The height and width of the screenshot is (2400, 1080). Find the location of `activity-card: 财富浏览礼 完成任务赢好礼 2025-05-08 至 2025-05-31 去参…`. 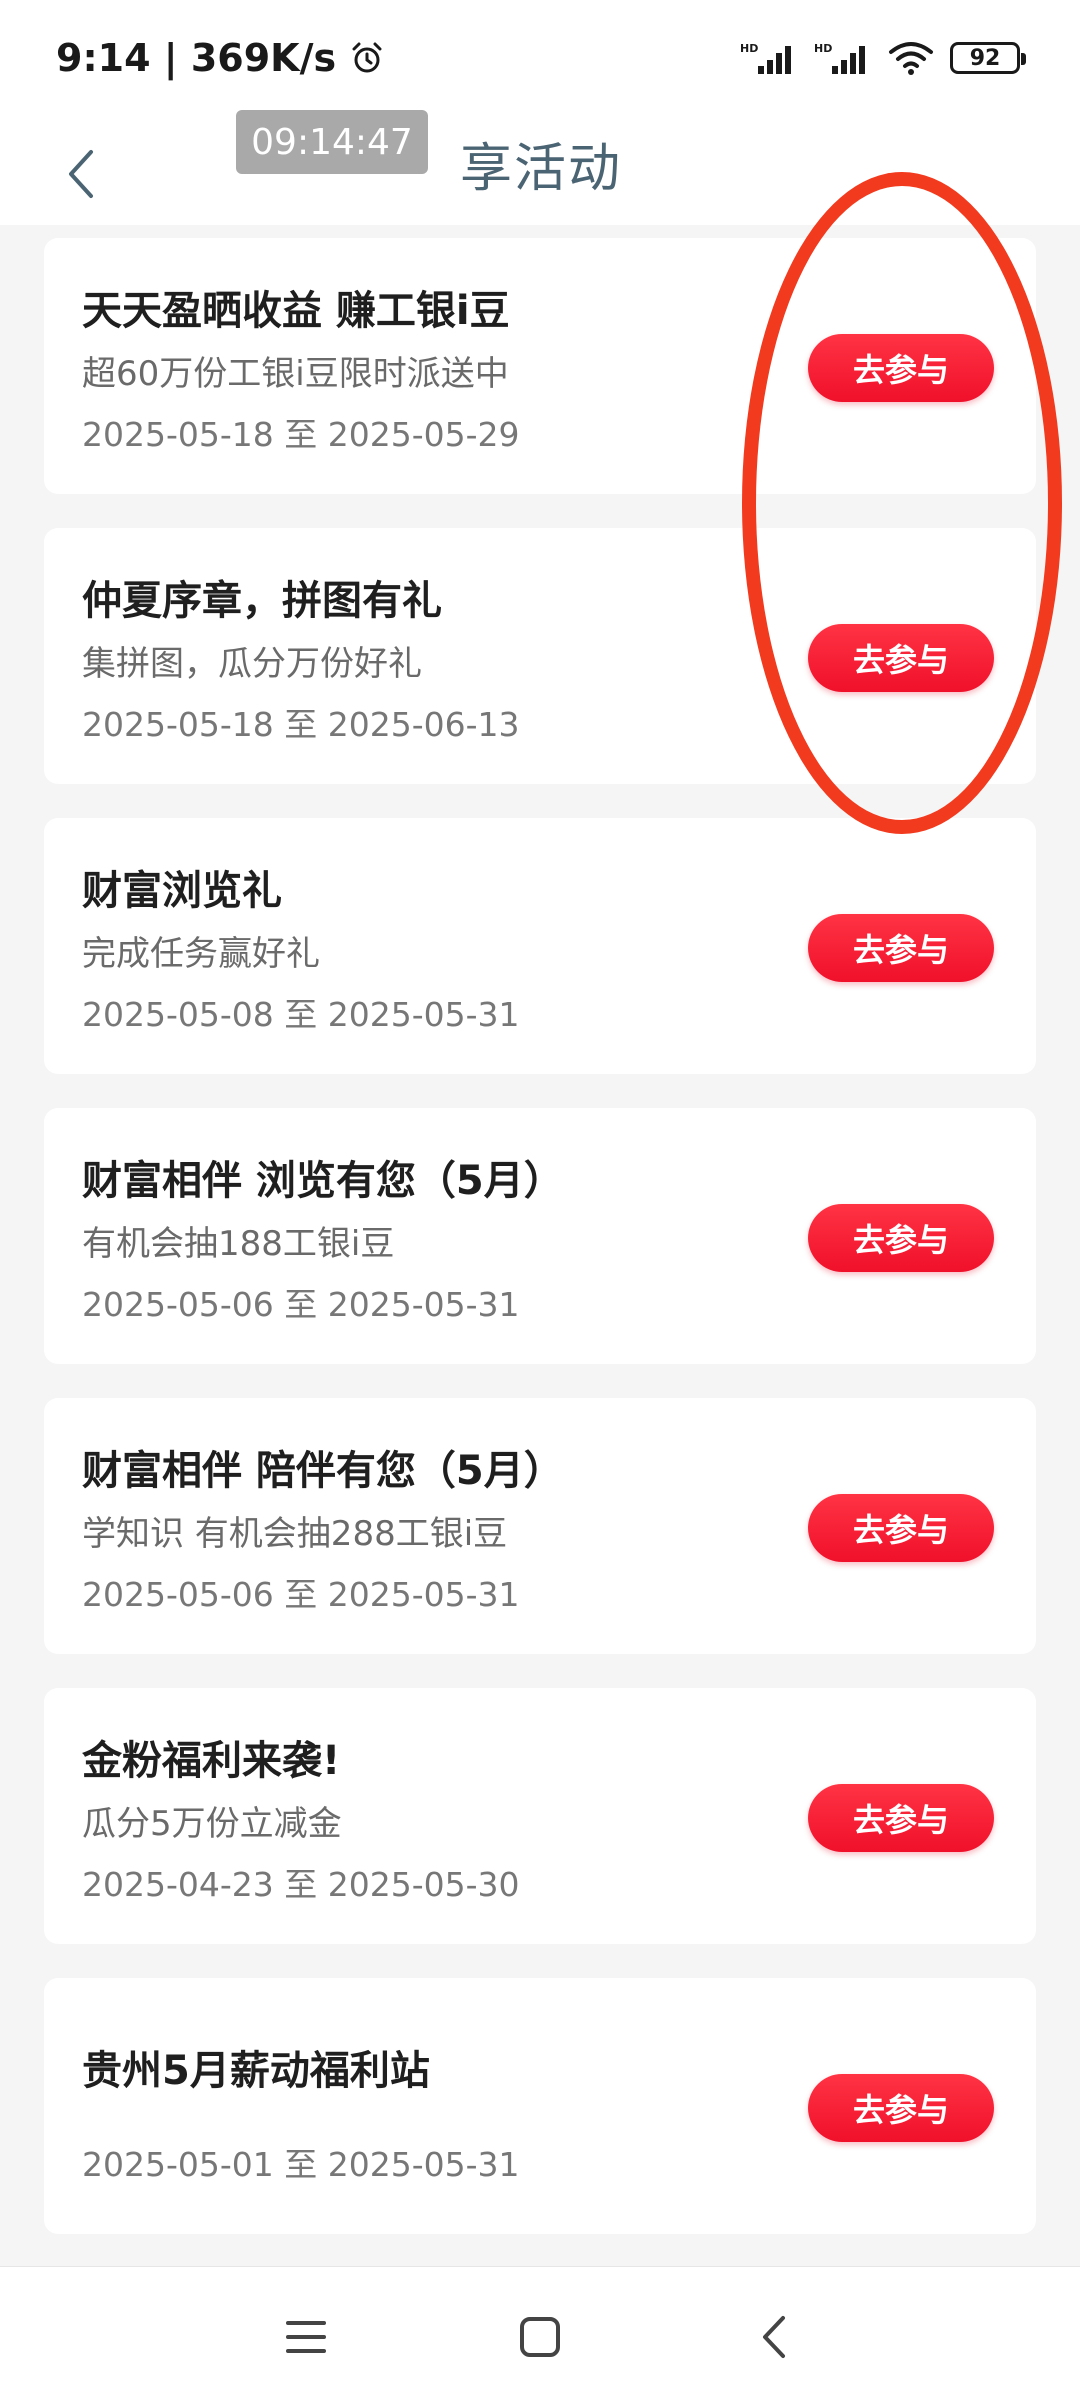

activity-card: 财富浏览礼 完成任务赢好礼 2025-05-08 至 2025-05-31 去参… is located at coordinates (540, 946).